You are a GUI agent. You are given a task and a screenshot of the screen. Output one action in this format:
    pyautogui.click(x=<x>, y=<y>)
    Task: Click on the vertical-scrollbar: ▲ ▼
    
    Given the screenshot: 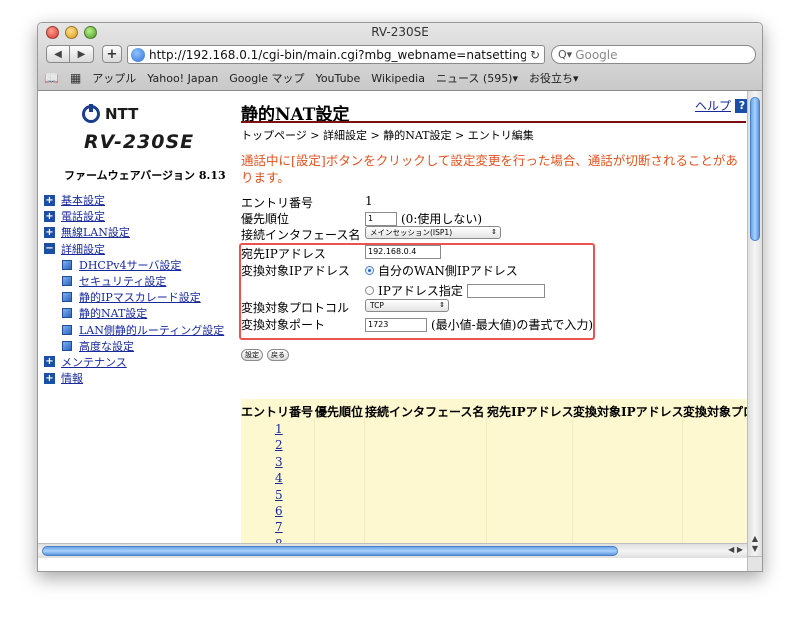 What is the action you would take?
    pyautogui.click(x=754, y=324)
    